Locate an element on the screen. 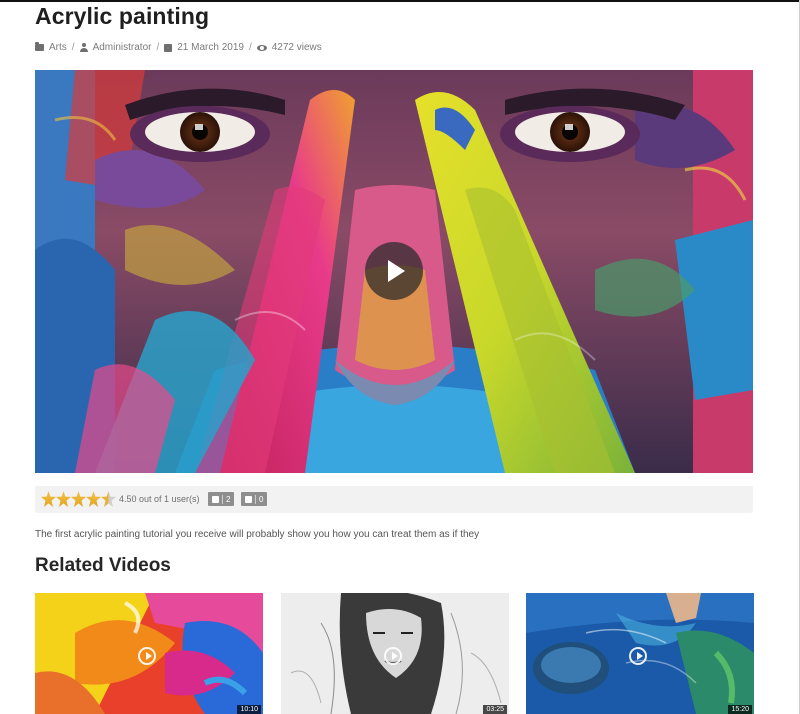 The image size is (800, 714). post-title: Acrylic painting is located at coordinates (122, 16).